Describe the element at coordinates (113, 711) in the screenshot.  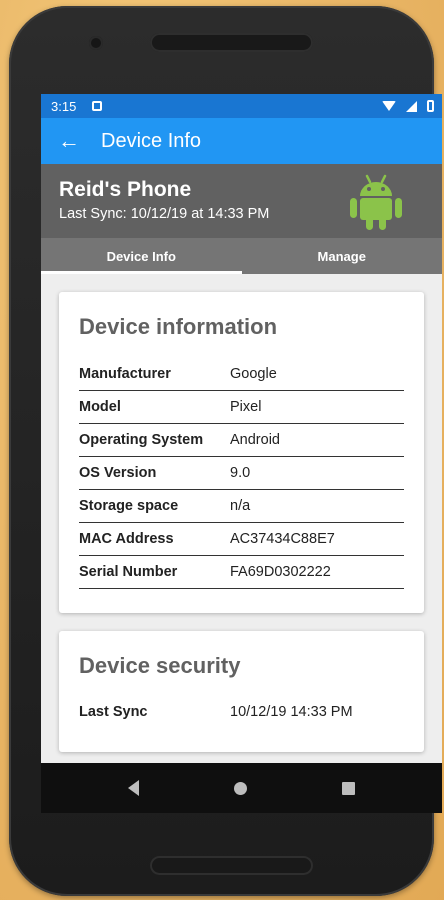
I see `row-label: Last Sync` at that location.